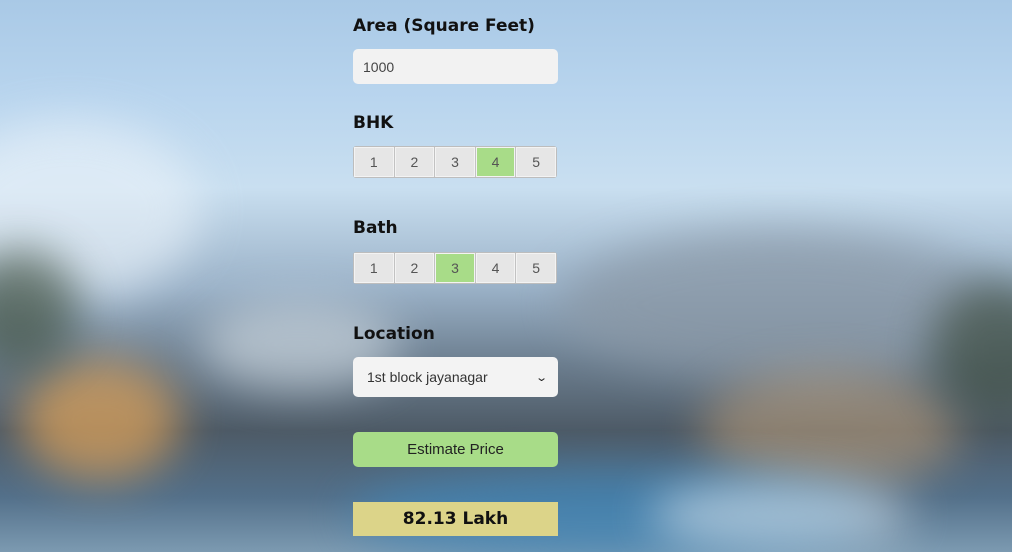 The width and height of the screenshot is (1012, 552). What do you see at coordinates (415, 162) in the screenshot?
I see `bhk-option-2: 2` at bounding box center [415, 162].